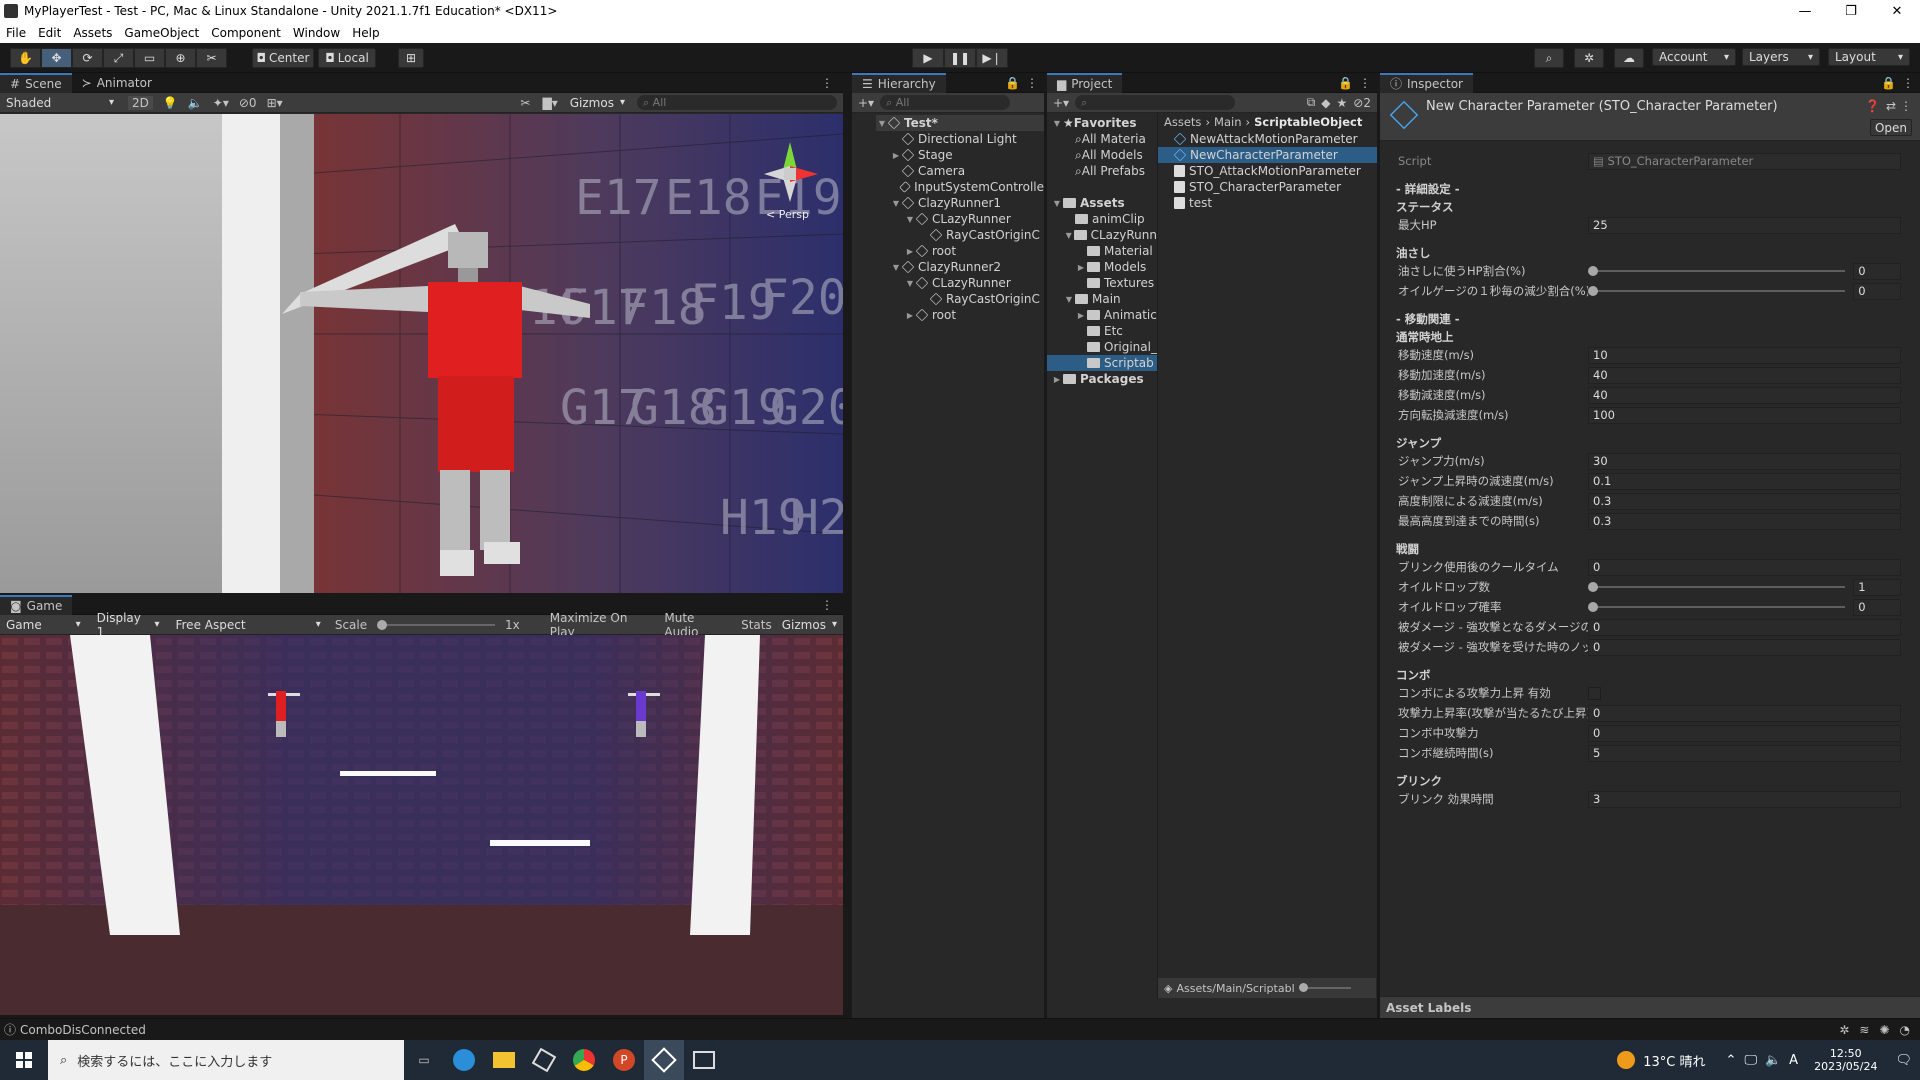 This screenshot has width=1920, height=1080. What do you see at coordinates (1308, 122) in the screenshot?
I see `breadcrumb-item: ScriptableObject` at bounding box center [1308, 122].